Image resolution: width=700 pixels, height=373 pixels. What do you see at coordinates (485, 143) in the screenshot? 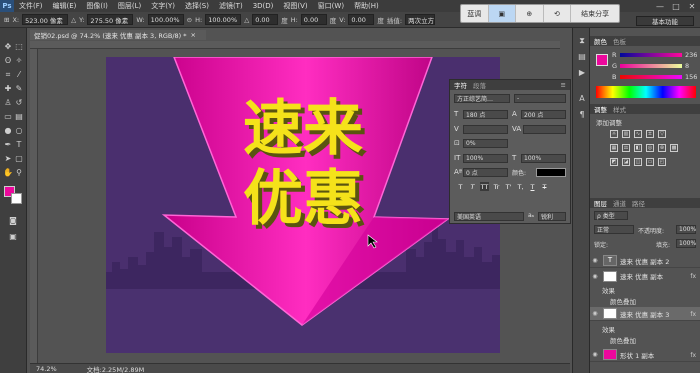
I see `tsume-field: 0%` at bounding box center [485, 143].